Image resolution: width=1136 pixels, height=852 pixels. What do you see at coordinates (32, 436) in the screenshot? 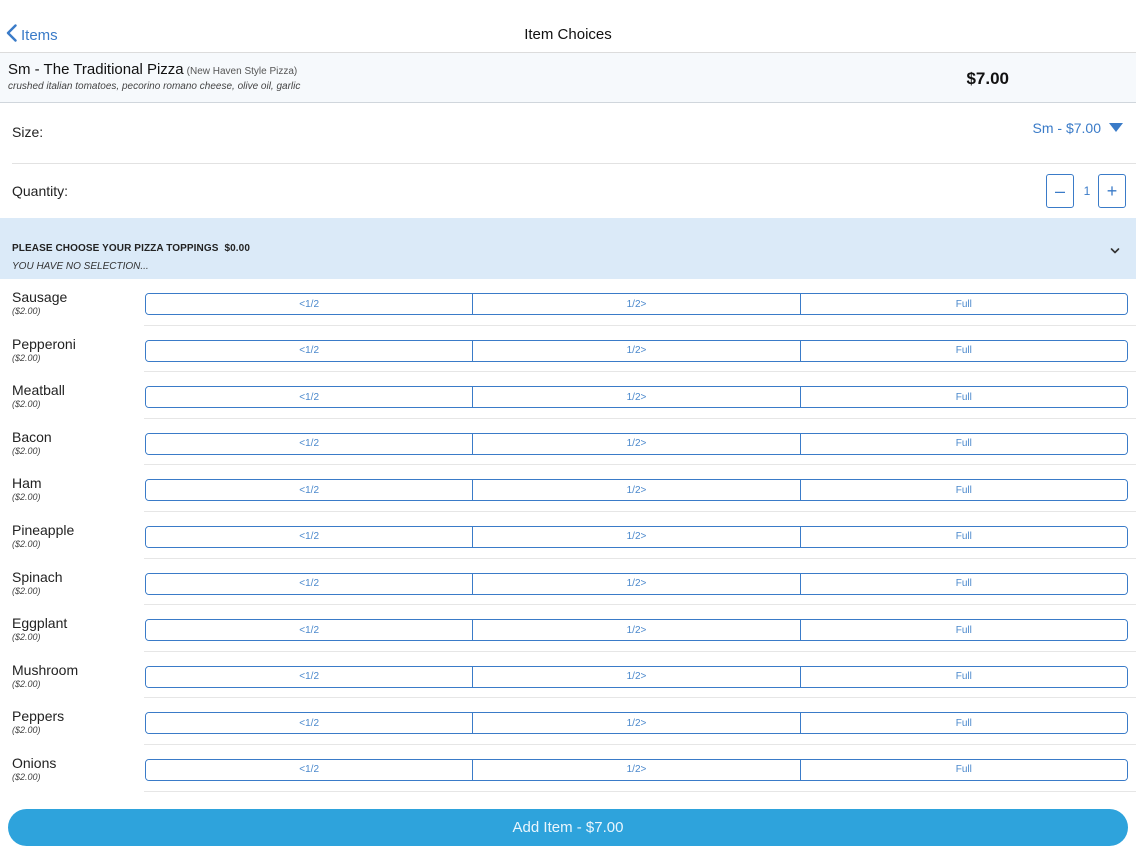
I see `topping-name: Bacon` at bounding box center [32, 436].